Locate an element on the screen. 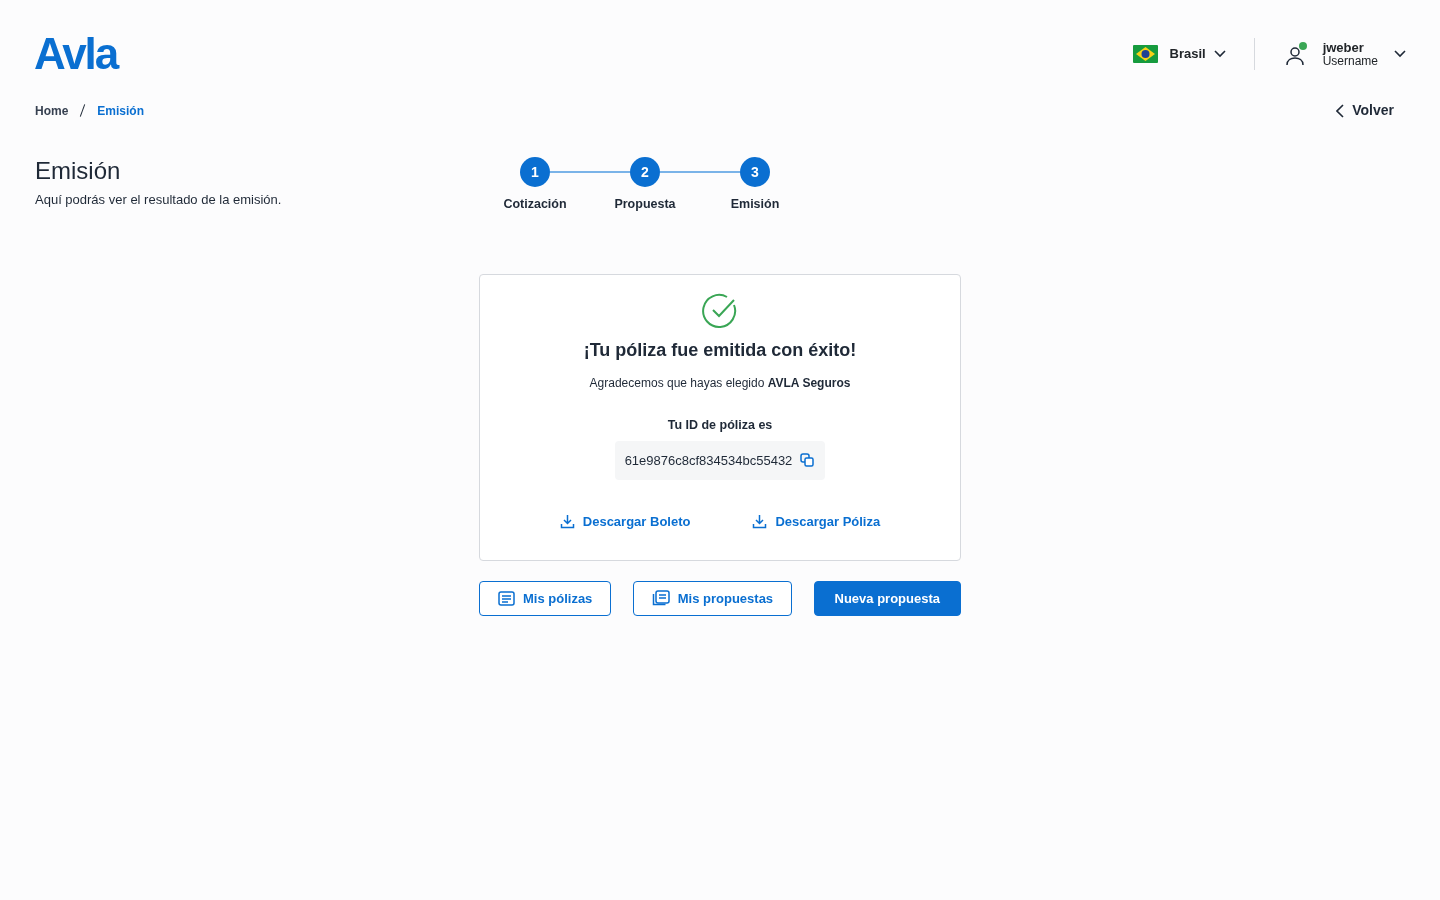  user-icon is located at coordinates (1294, 56).